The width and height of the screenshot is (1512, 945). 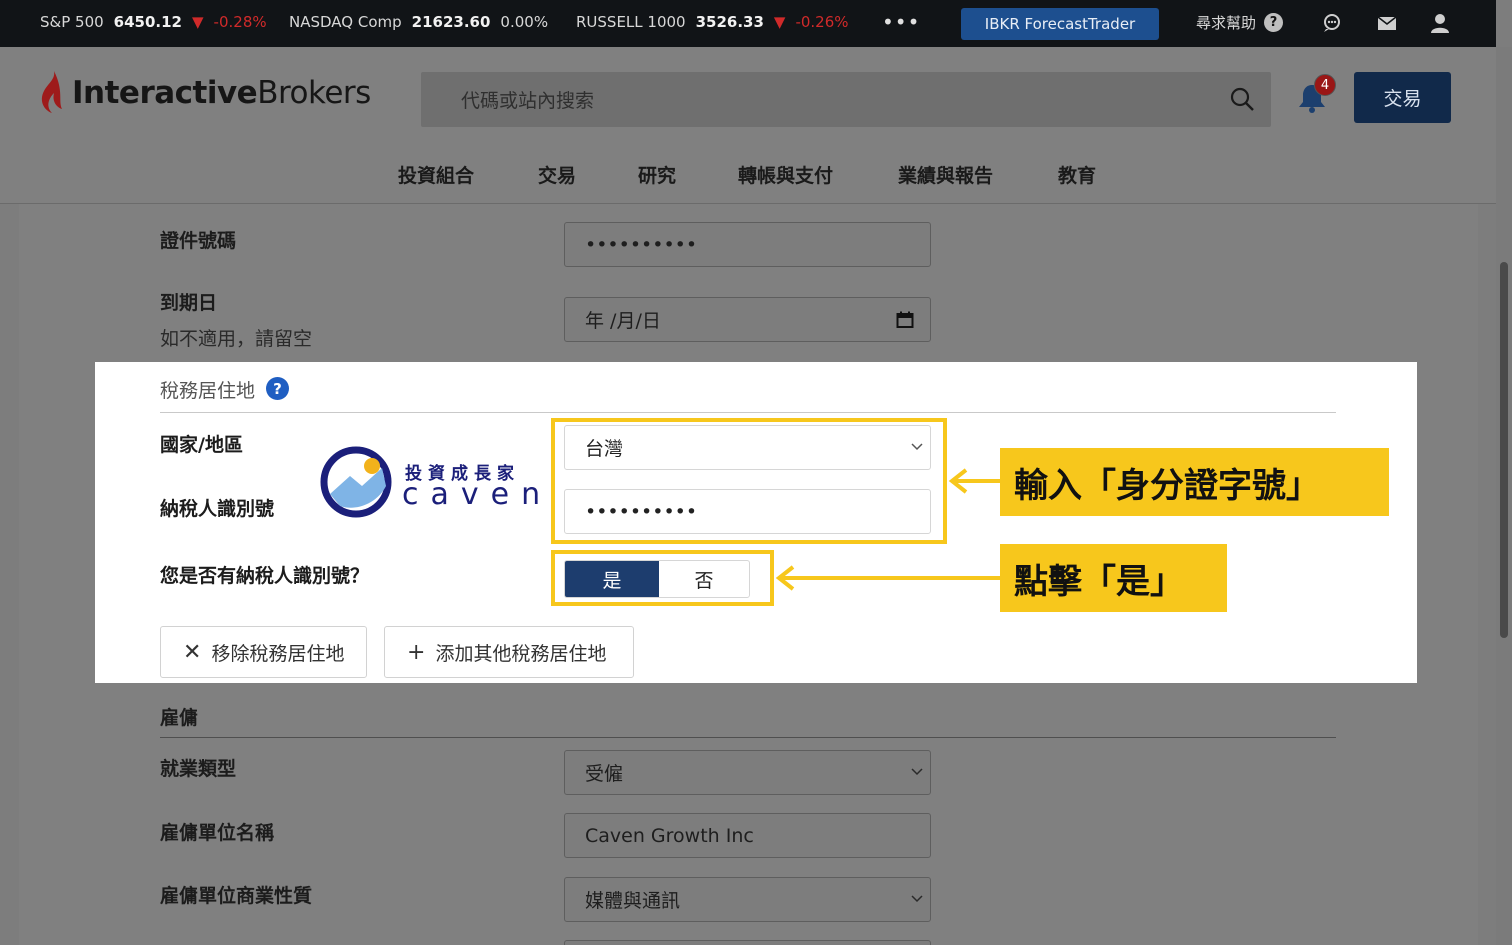 I want to click on remove-label: 移除稅務居住地, so click(x=278, y=653).